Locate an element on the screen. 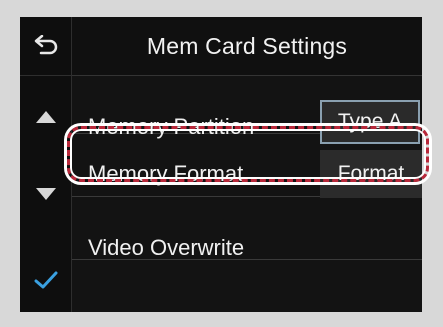  checkmark-icon is located at coordinates (45, 280).